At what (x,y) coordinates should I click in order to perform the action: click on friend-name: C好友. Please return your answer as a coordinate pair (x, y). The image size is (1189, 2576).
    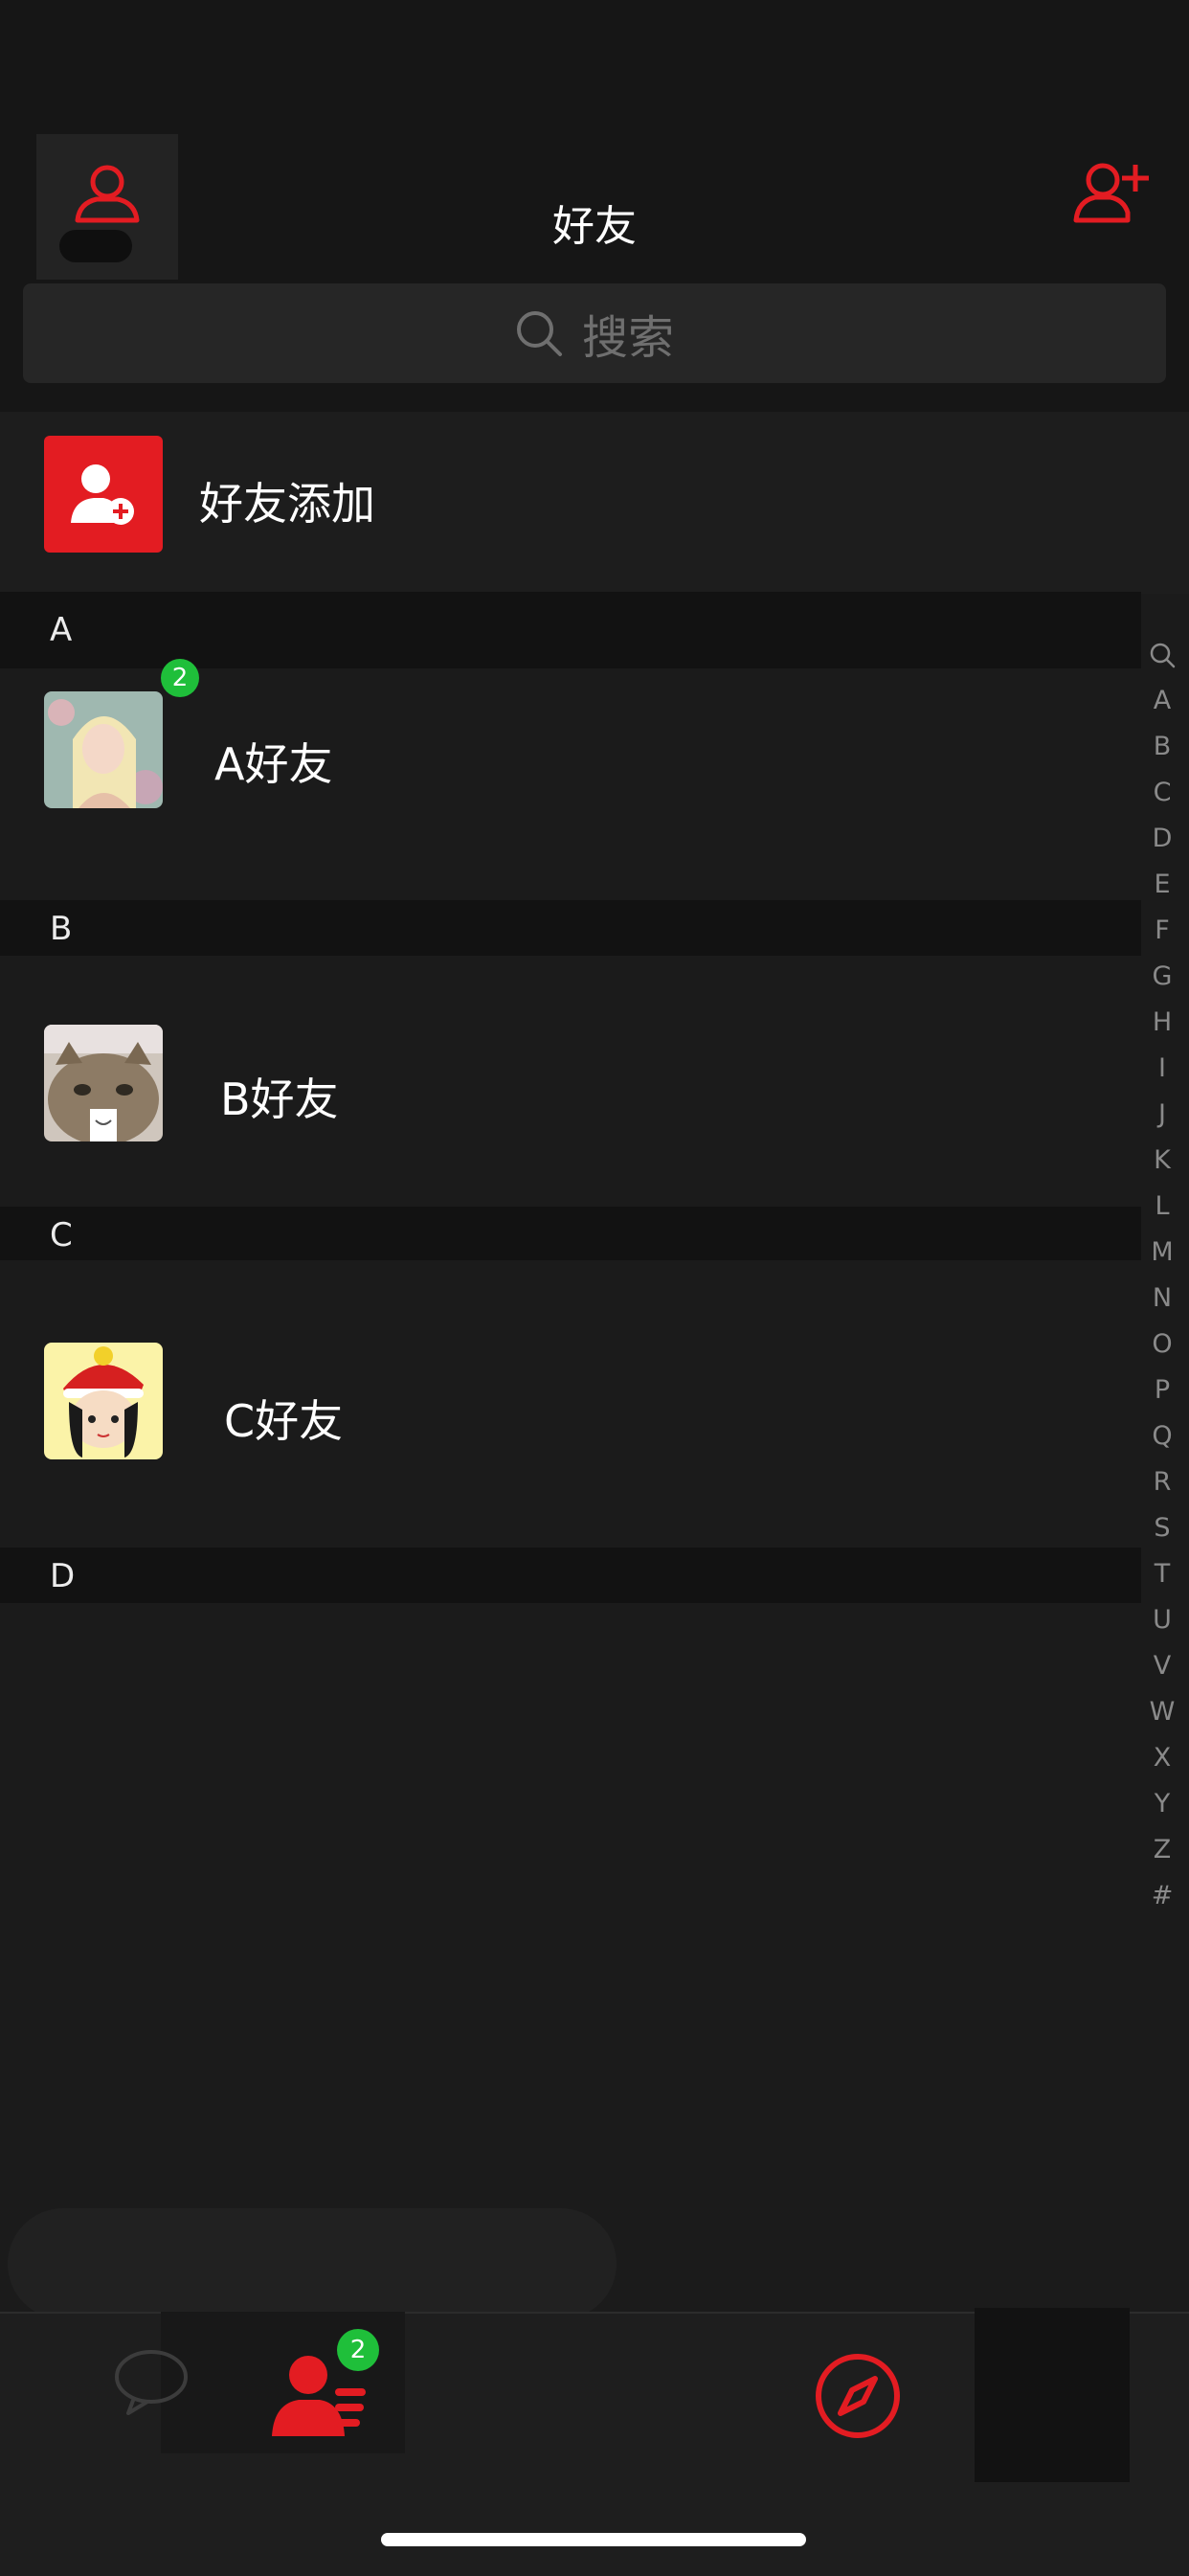
    Looking at the image, I should click on (284, 1421).